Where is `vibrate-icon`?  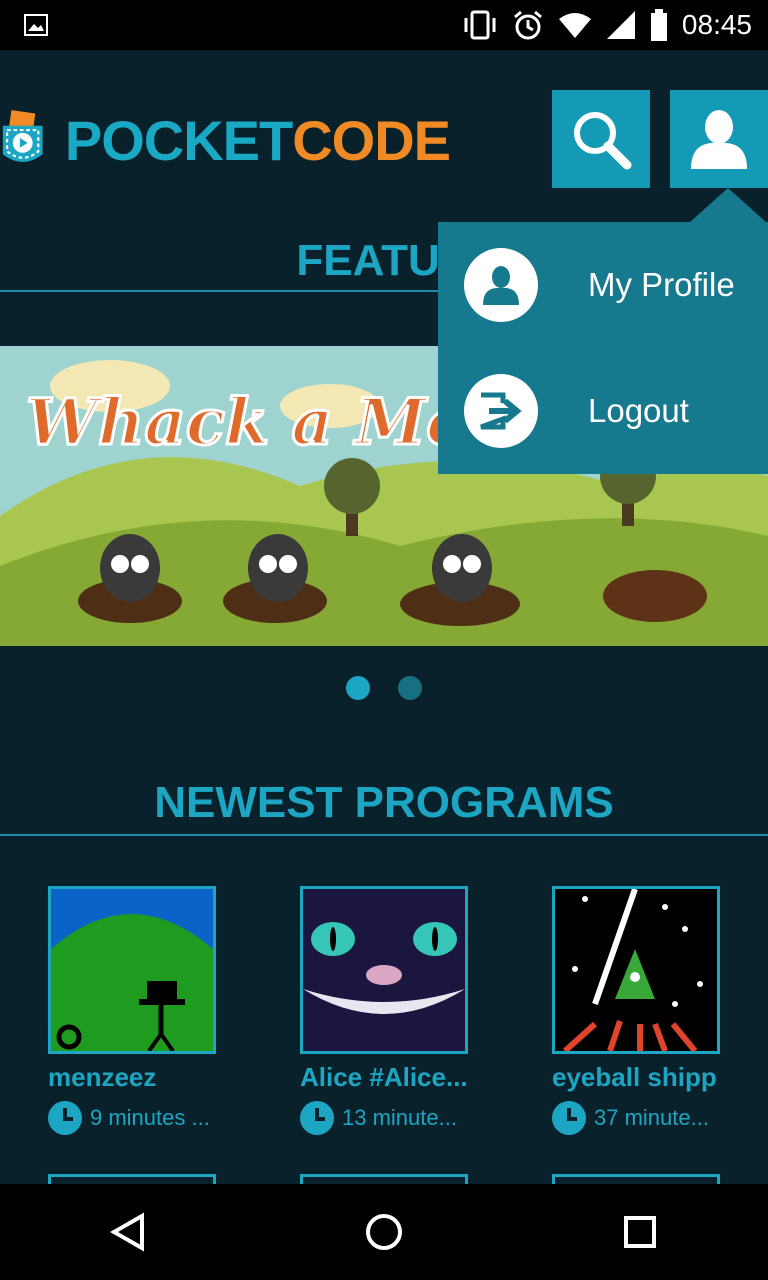 vibrate-icon is located at coordinates (480, 25).